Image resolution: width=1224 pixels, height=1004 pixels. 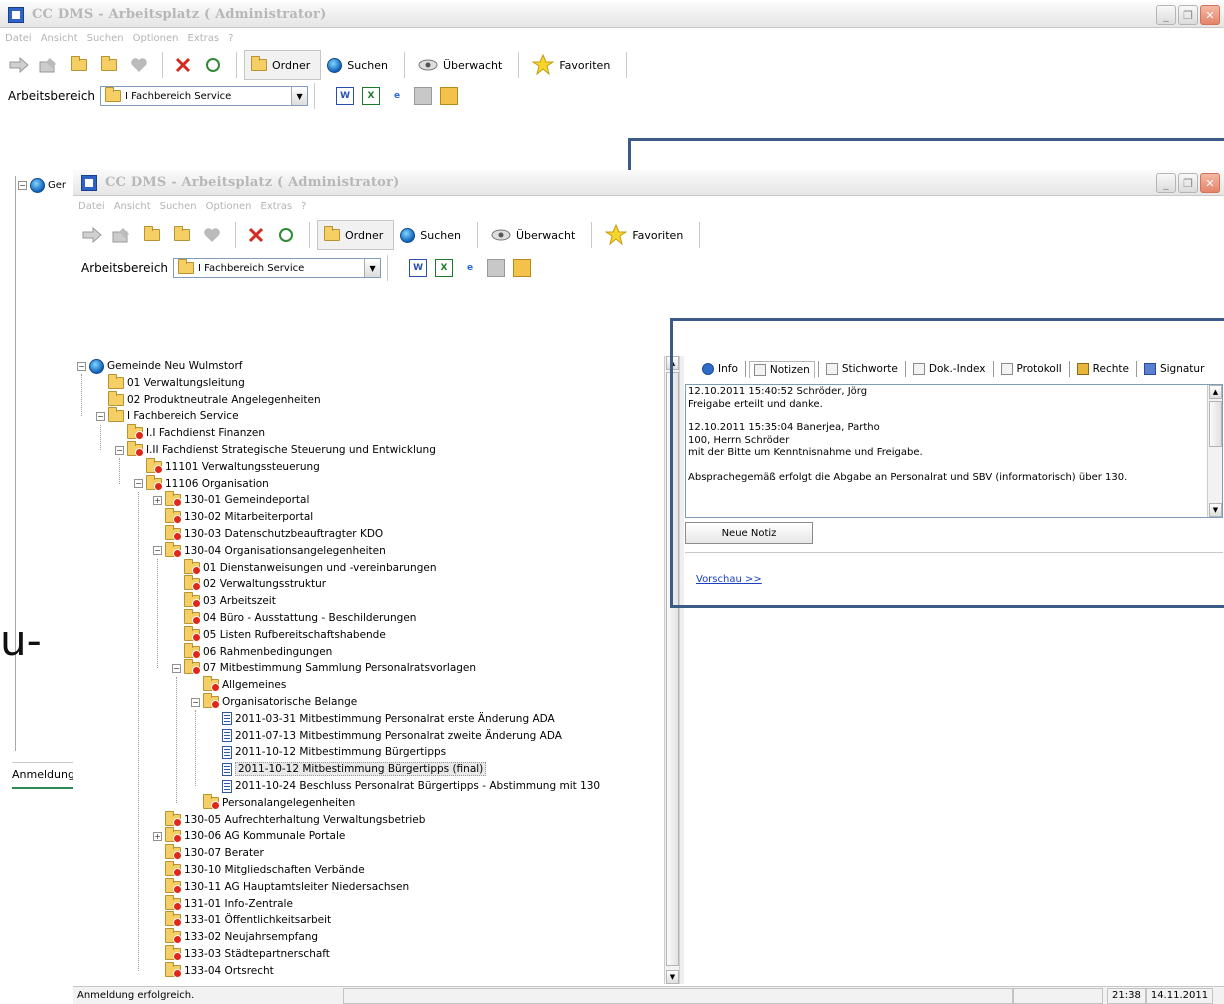 What do you see at coordinates (749, 533) in the screenshot?
I see `new-note-button: Neue Notiz` at bounding box center [749, 533].